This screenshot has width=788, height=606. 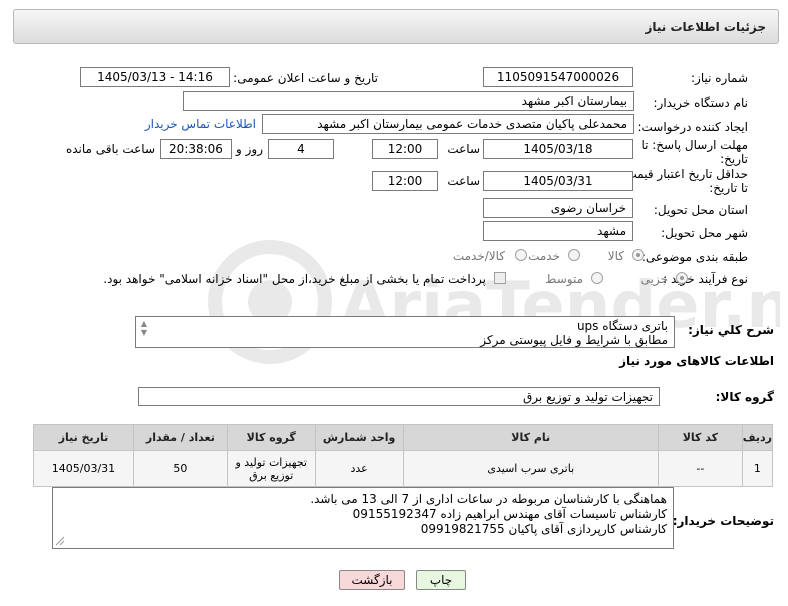 I want to click on description-line-2: مطابق با شرایط و فایل پیوستی مرکز, so click(x=574, y=340).